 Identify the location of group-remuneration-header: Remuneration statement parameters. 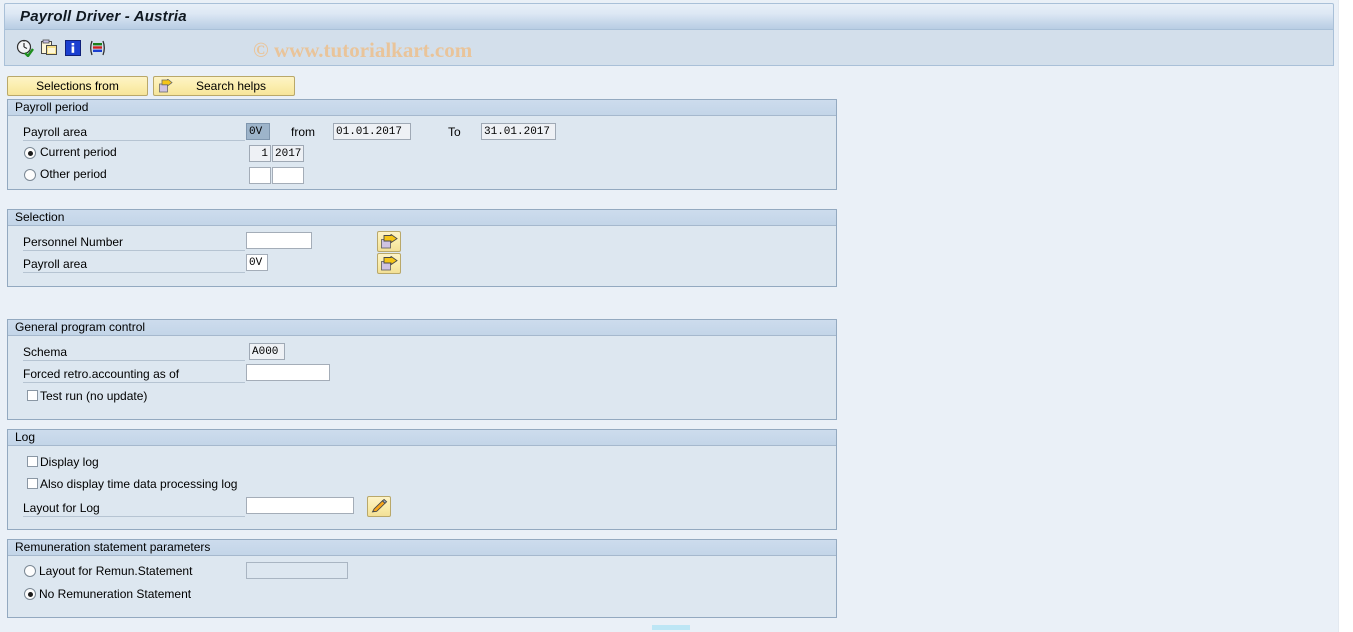
(422, 548).